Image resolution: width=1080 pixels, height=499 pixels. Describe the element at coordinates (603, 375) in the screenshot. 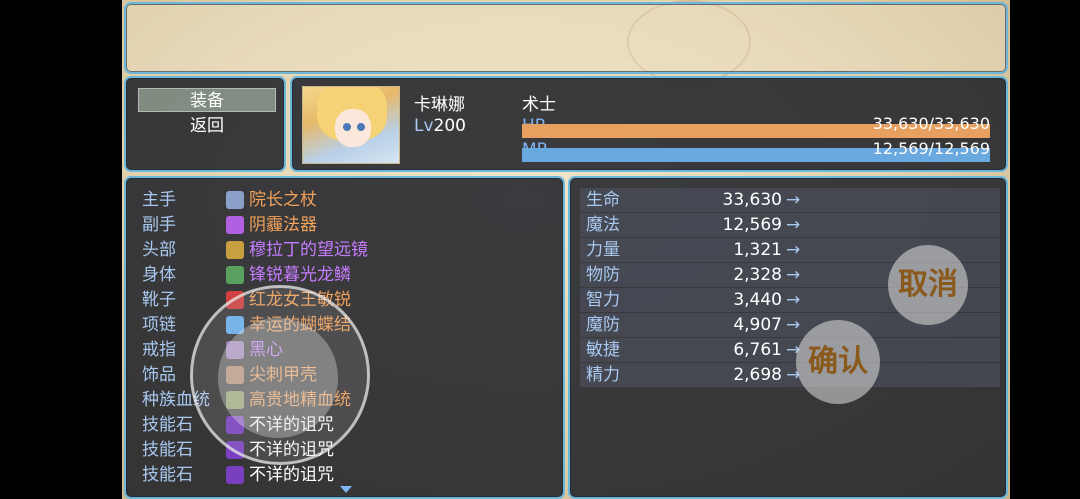

I see `parameter-name: 精力` at that location.